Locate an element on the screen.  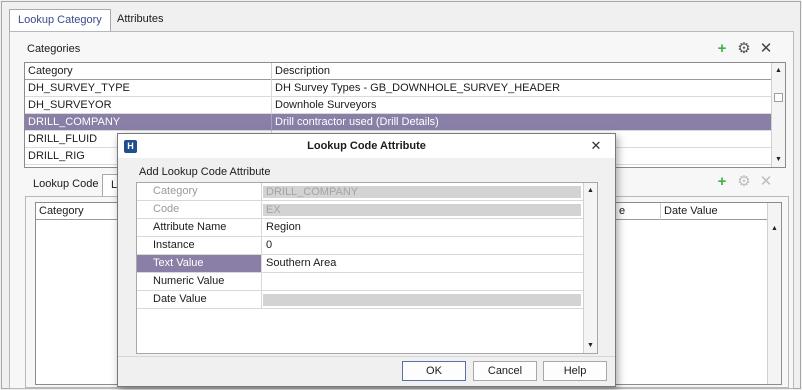
property-label: Attribute Name is located at coordinates (199, 227).